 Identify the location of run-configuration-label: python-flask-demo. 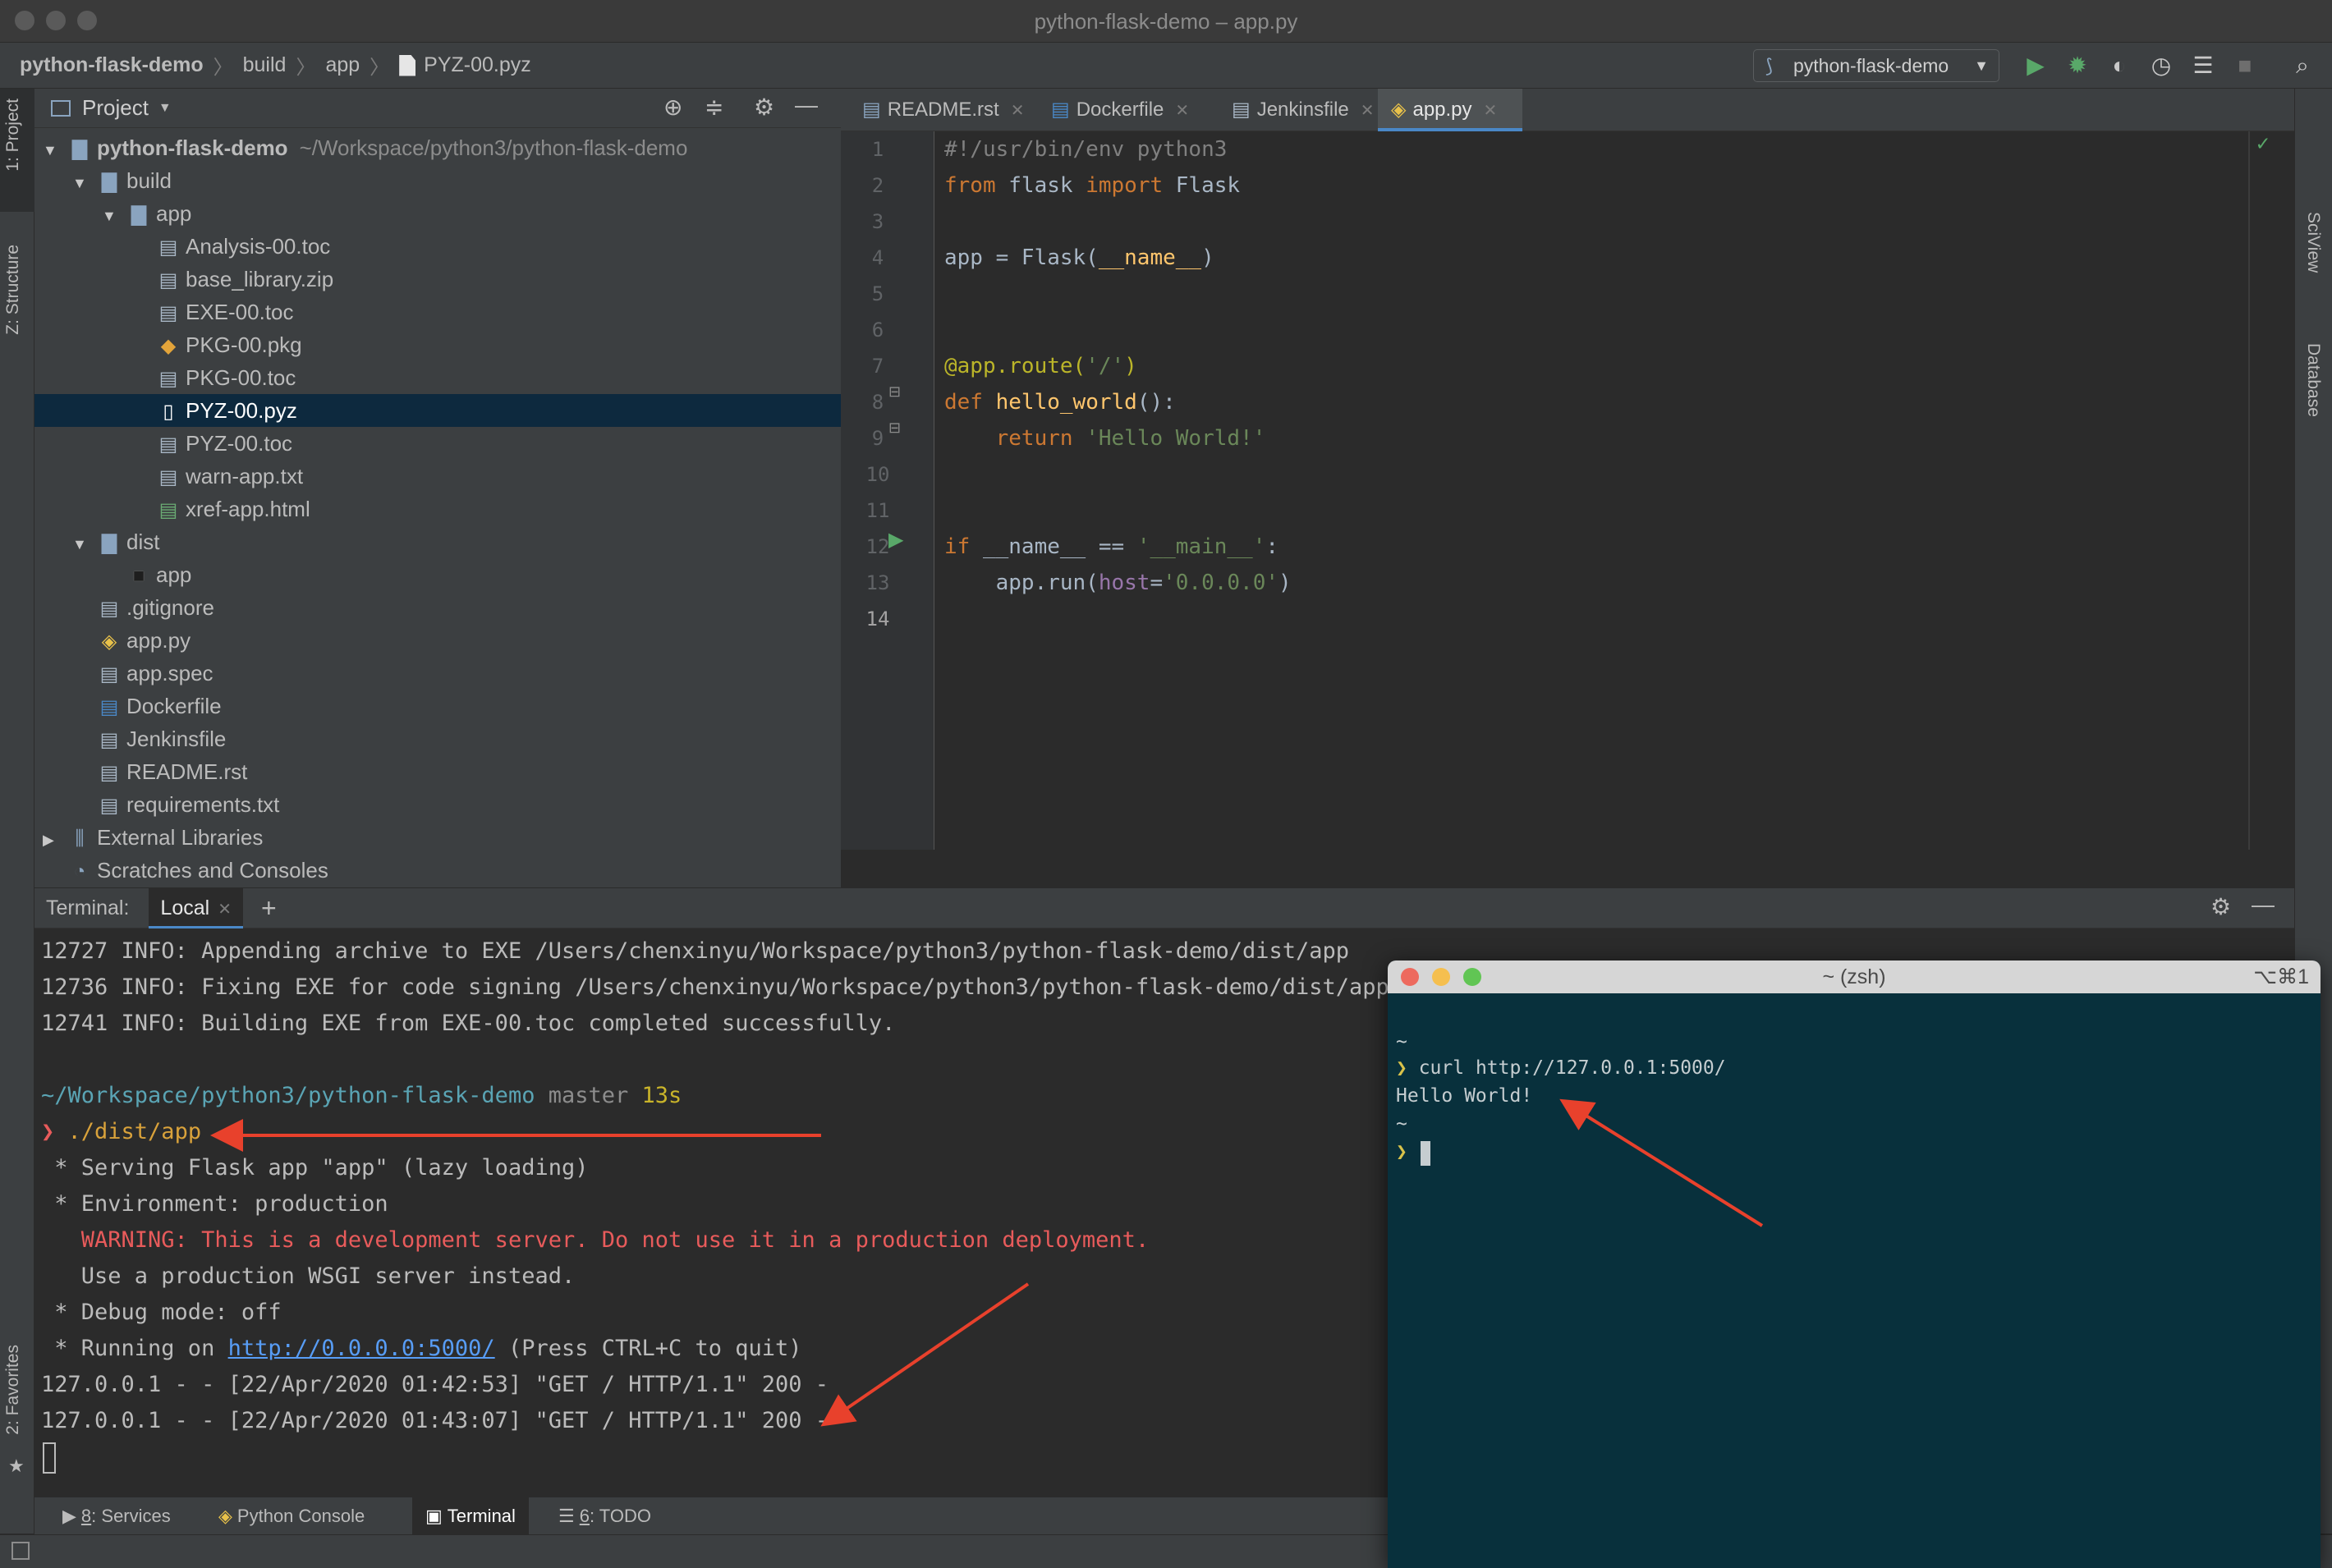
(1871, 65).